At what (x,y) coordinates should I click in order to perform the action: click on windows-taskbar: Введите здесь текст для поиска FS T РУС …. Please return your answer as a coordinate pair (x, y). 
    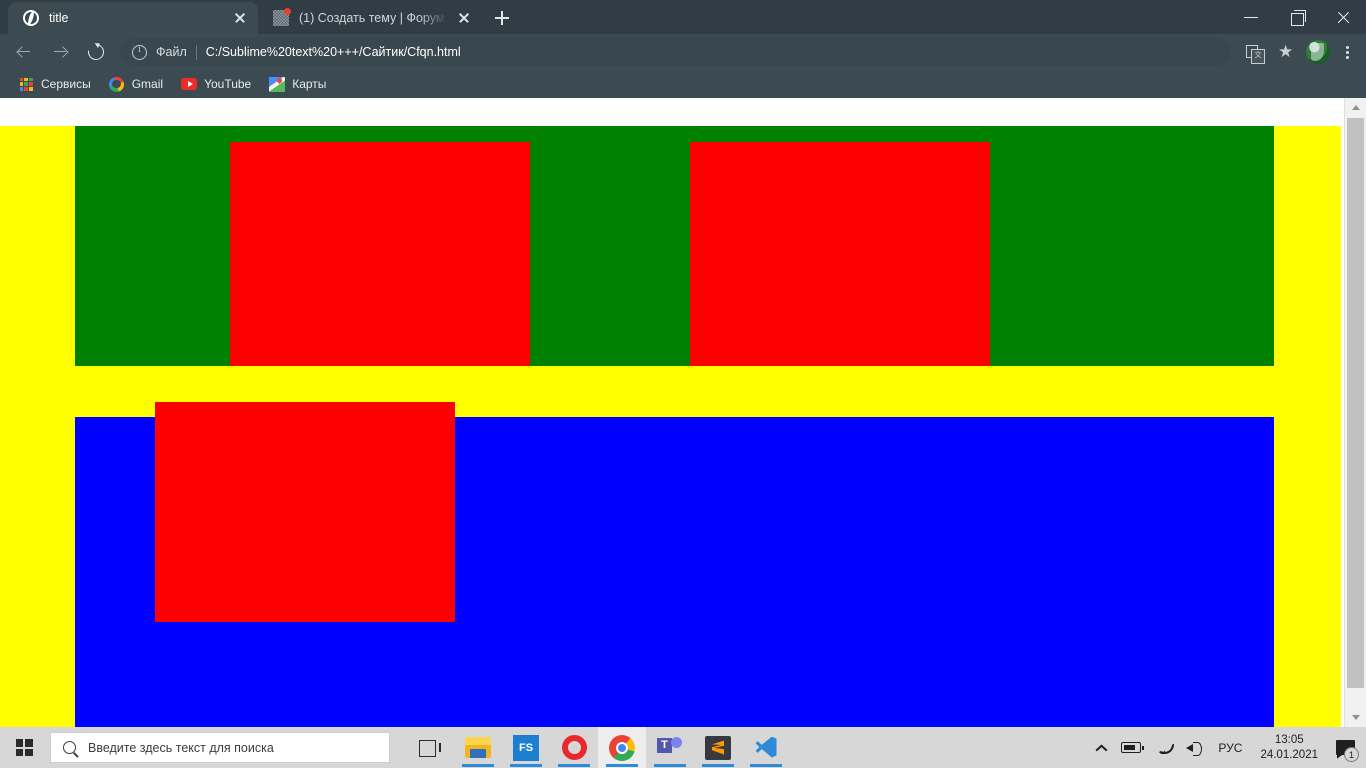
    Looking at the image, I should click on (683, 747).